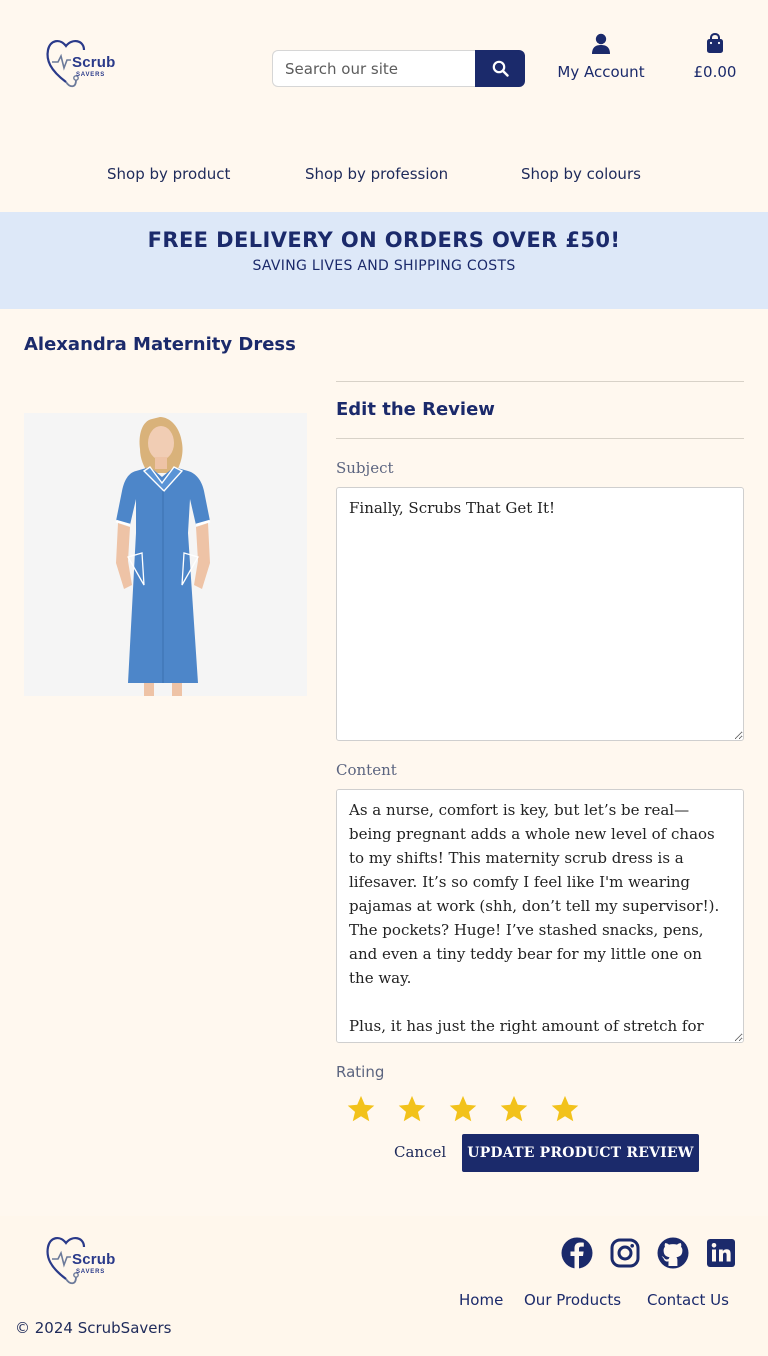  Describe the element at coordinates (360, 1072) in the screenshot. I see `rating-label: Rating` at that location.